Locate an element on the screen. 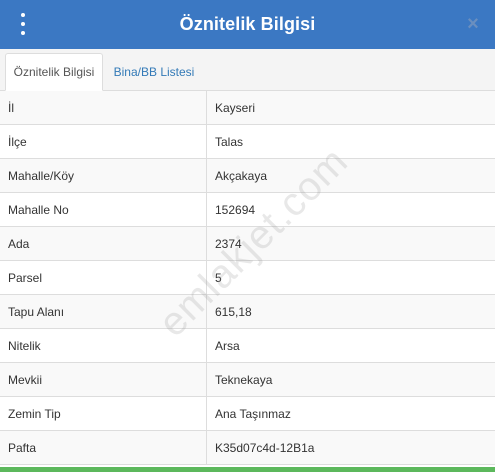 The image size is (495, 472). attribute-key: Mahalle No is located at coordinates (103, 209).